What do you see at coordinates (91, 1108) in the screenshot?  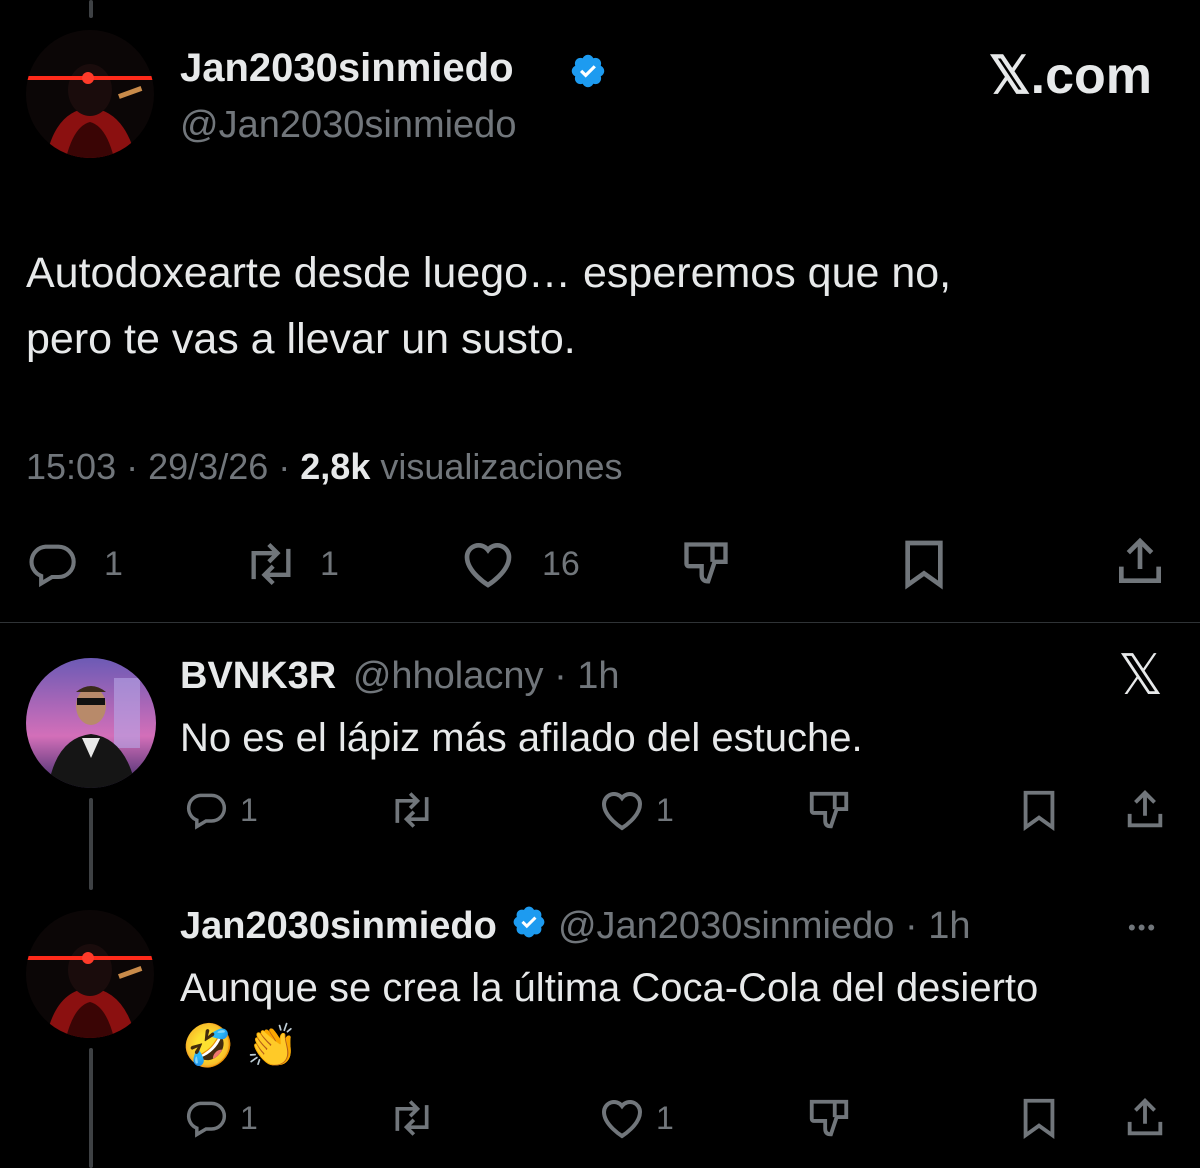 I see `thread-line-bottom` at bounding box center [91, 1108].